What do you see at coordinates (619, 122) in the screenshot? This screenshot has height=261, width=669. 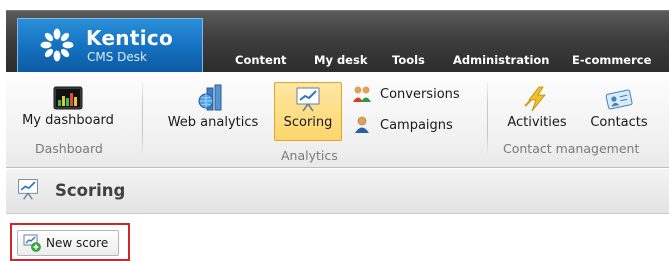 I see `contacts-label: Contacts` at bounding box center [619, 122].